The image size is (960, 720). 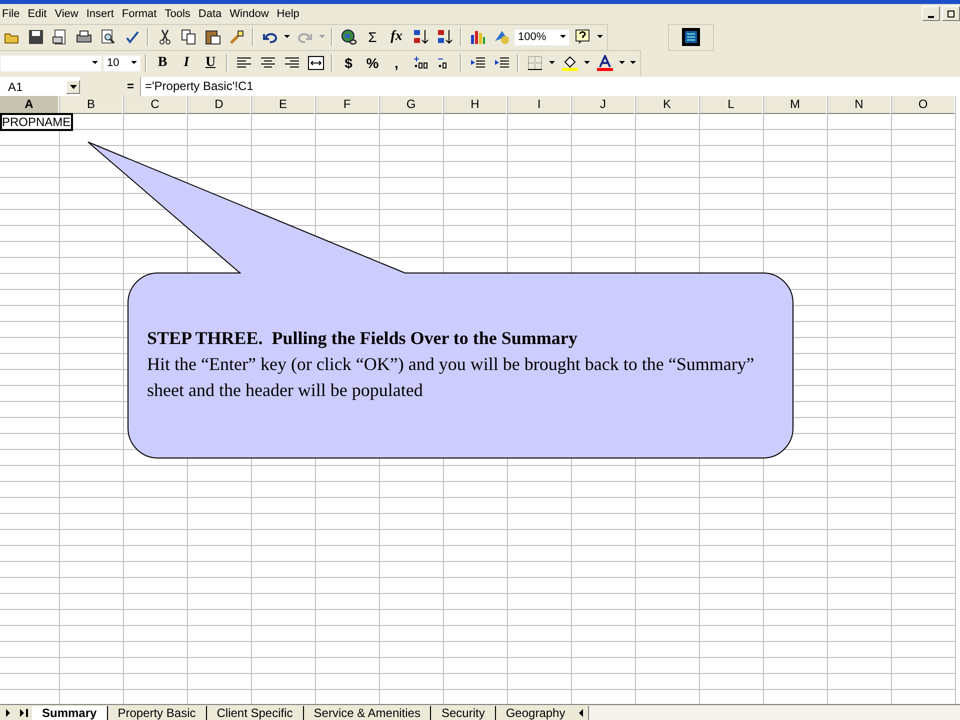 I want to click on comma-style-button: ,, so click(x=396, y=63).